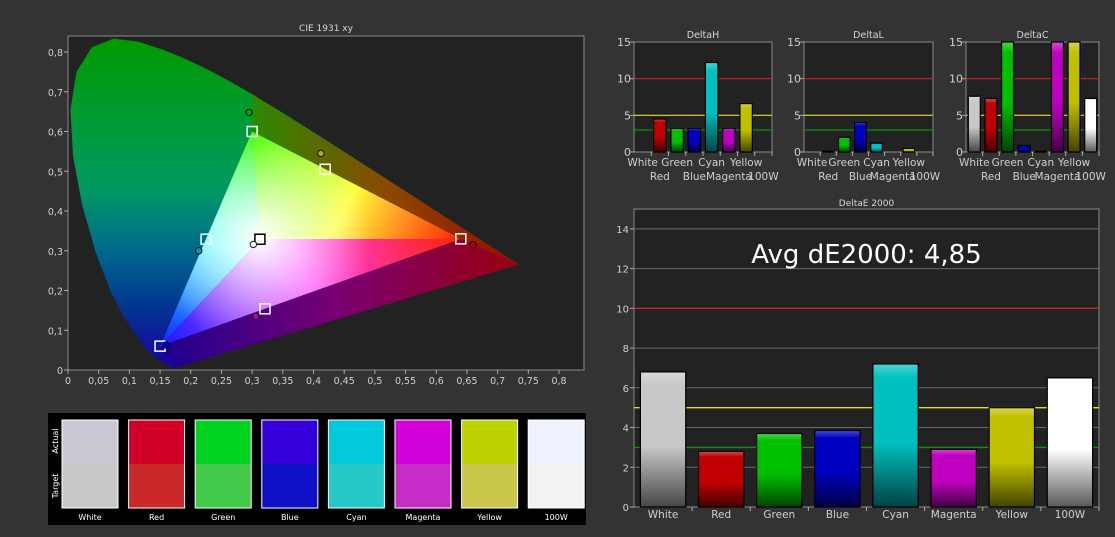 This screenshot has height=537, width=1115. I want to click on x-tick-label: 0,35, so click(282, 381).